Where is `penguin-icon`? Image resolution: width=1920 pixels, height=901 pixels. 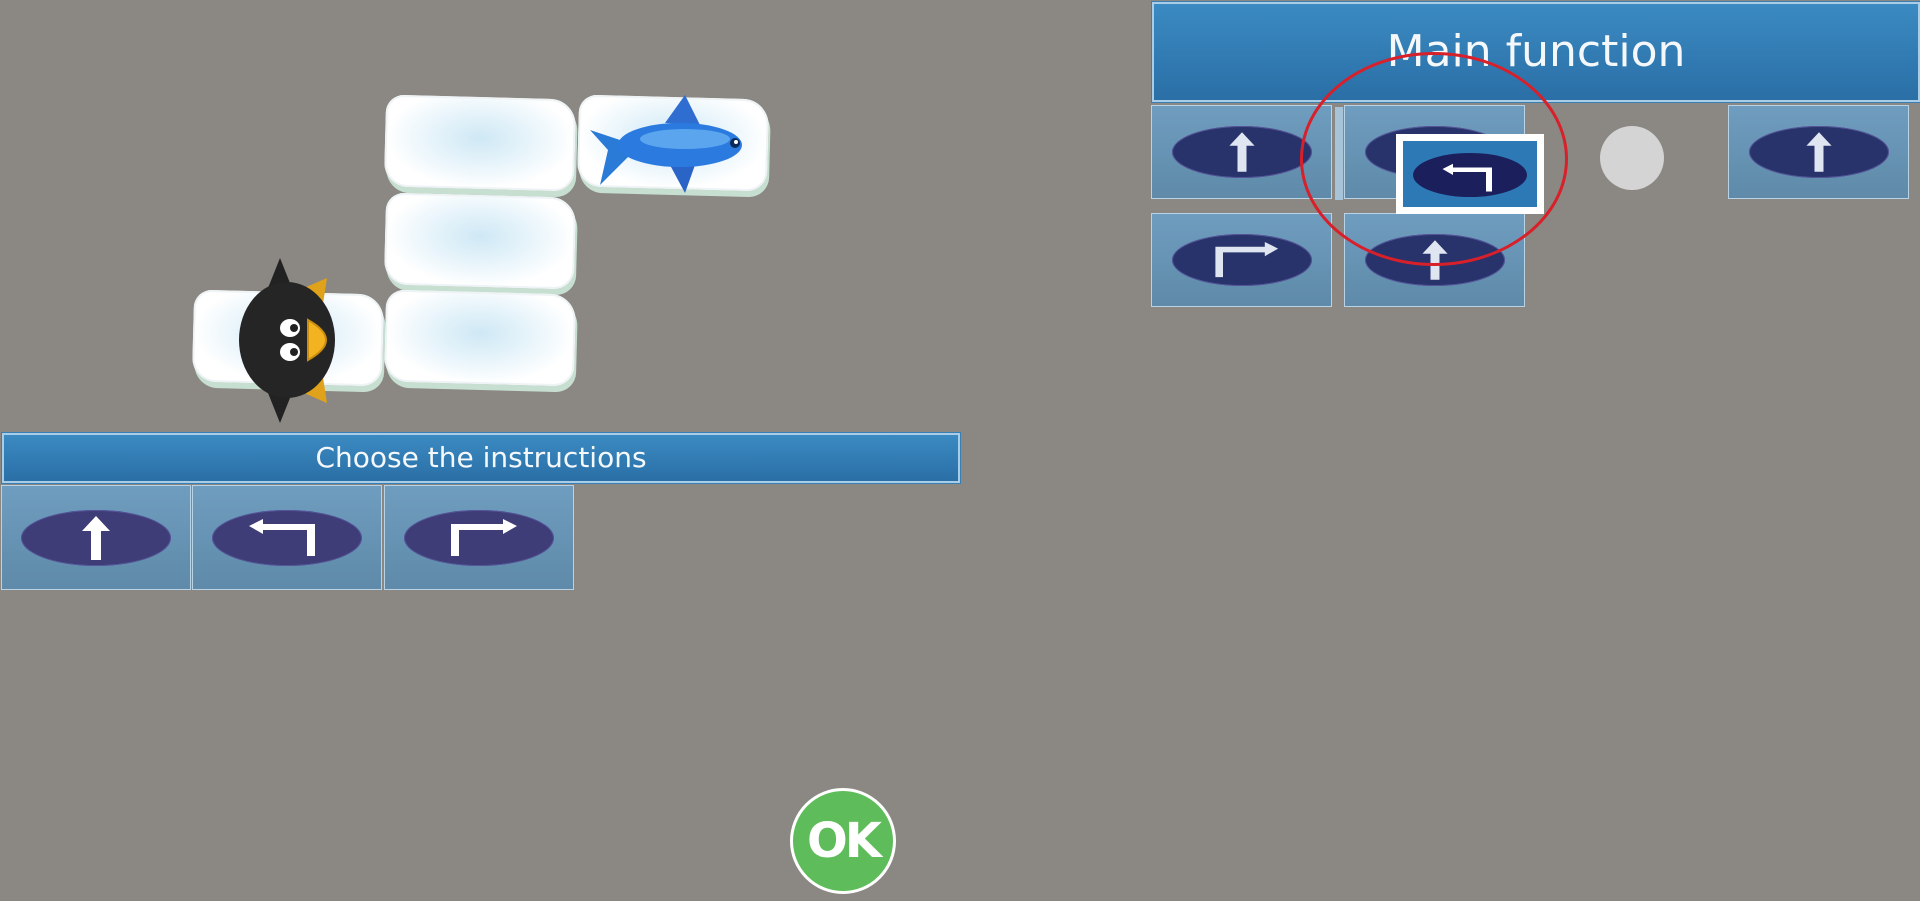 penguin-icon is located at coordinates (287, 340).